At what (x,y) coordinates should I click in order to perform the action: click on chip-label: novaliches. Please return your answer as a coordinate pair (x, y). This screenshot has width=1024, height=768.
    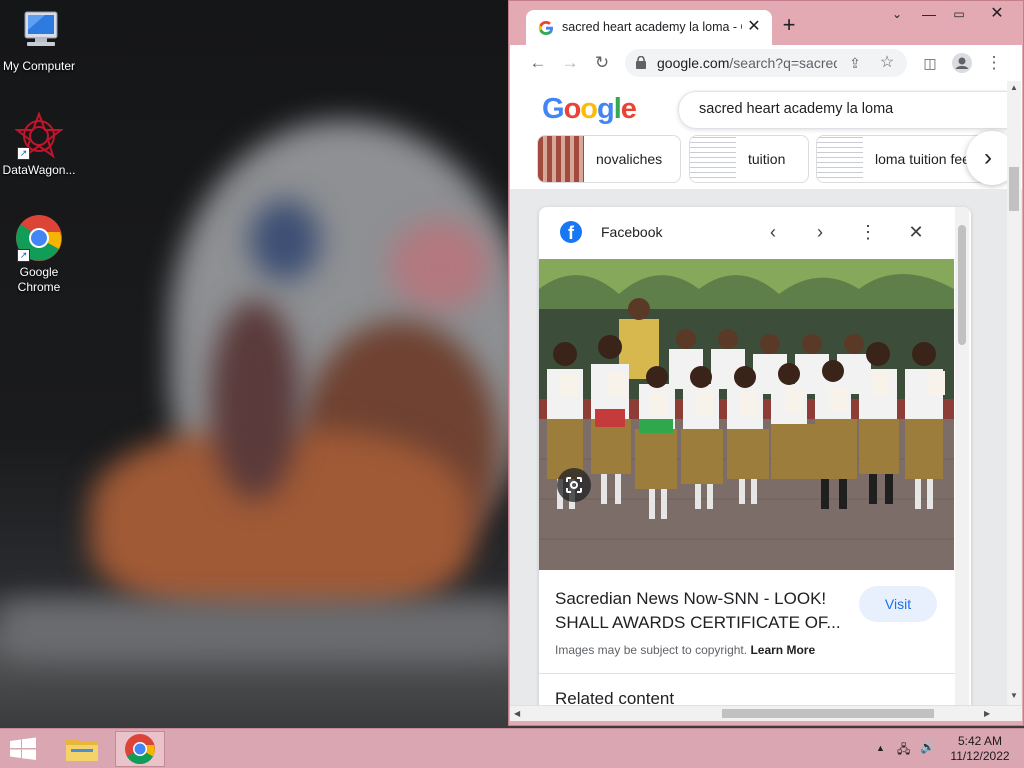
    Looking at the image, I should click on (629, 159).